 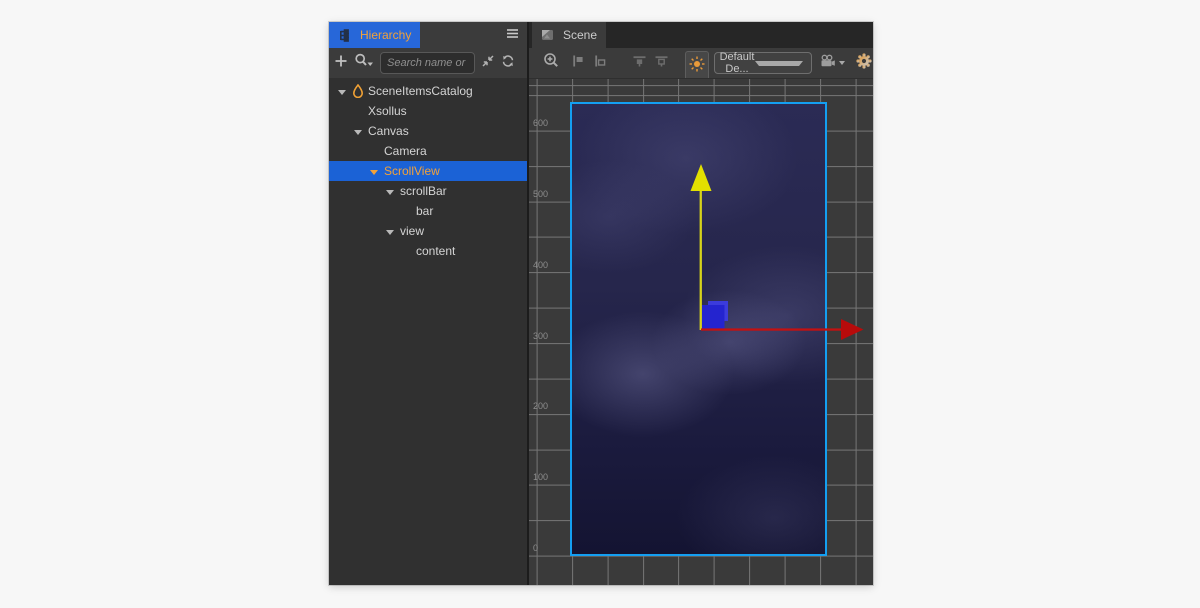 I want to click on tree-node-label: ScrollView, so click(x=412, y=171).